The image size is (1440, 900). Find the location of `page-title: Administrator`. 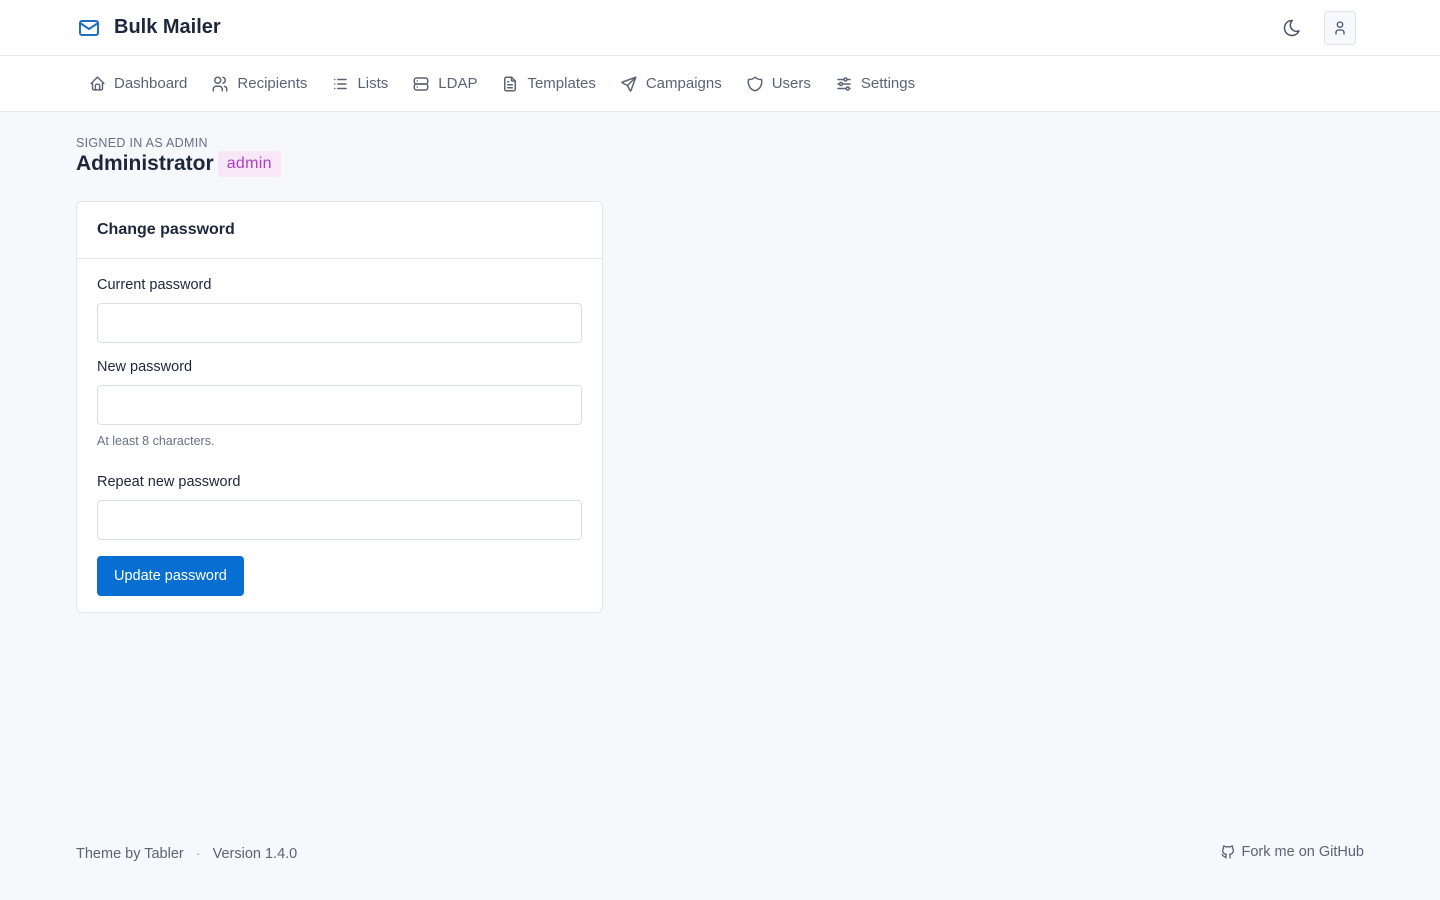

page-title: Administrator is located at coordinates (145, 163).